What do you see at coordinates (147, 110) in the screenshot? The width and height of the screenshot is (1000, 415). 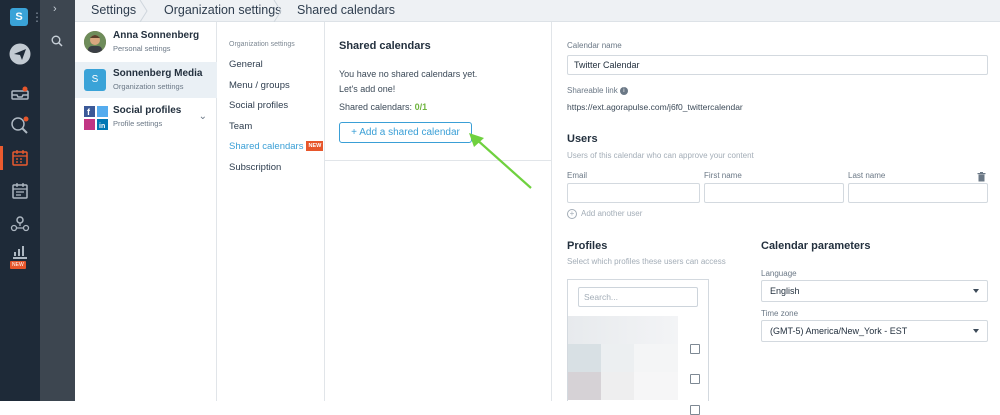 I see `account-name: Social profiles` at bounding box center [147, 110].